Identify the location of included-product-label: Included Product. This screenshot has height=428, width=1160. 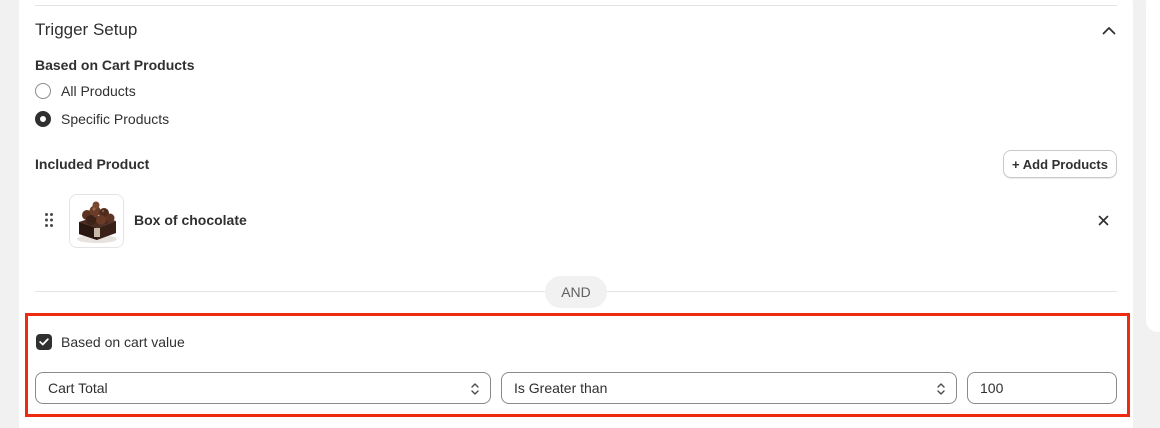
(92, 164).